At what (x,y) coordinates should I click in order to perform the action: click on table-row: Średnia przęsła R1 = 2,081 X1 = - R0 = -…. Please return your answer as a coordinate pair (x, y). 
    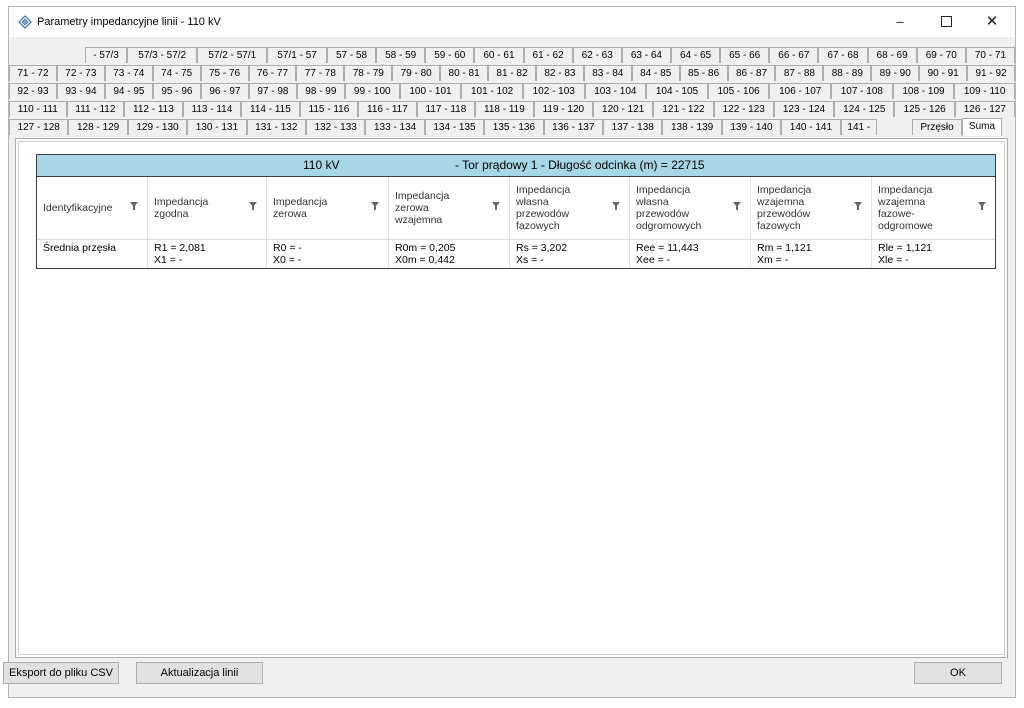
    Looking at the image, I should click on (516, 254).